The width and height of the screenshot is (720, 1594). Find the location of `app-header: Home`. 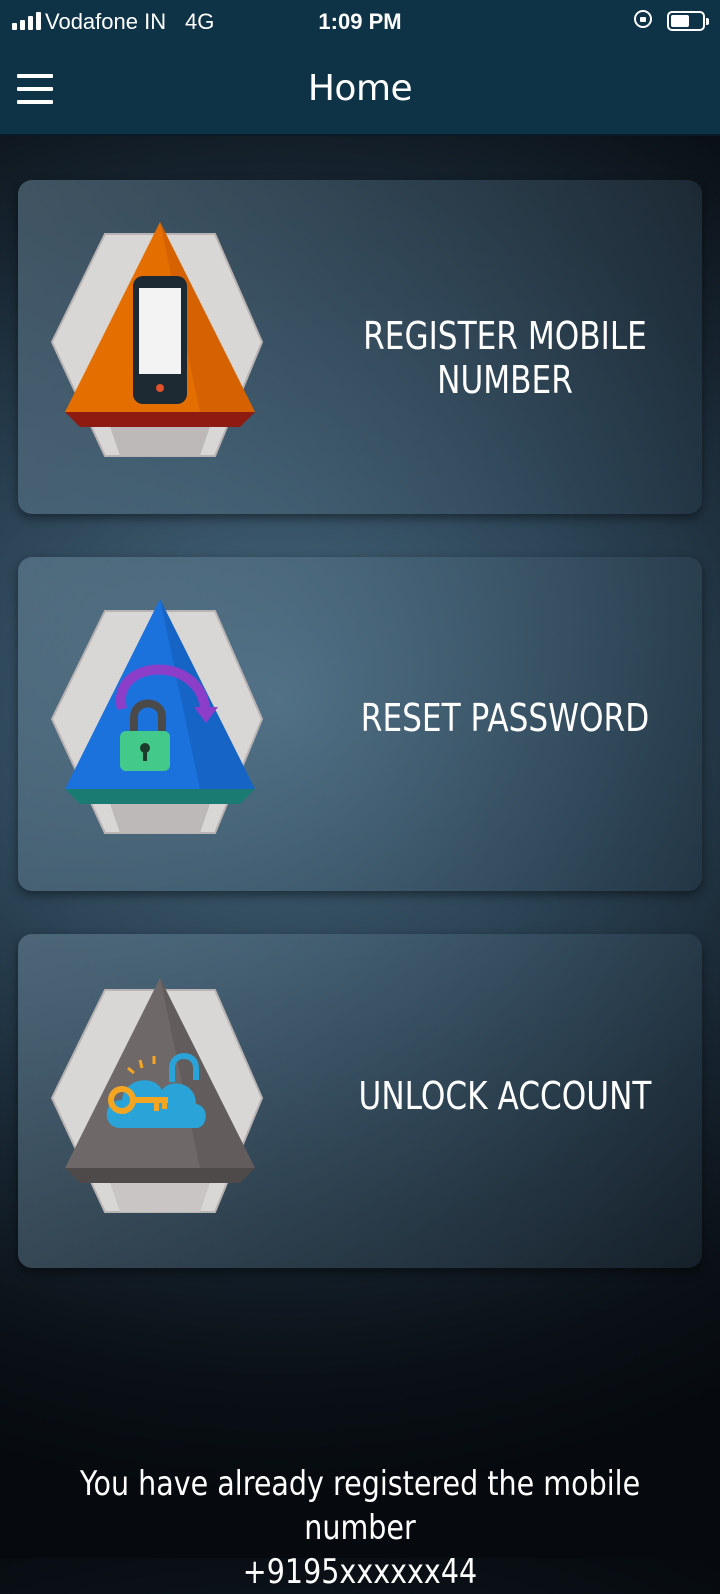

app-header: Home is located at coordinates (360, 90).